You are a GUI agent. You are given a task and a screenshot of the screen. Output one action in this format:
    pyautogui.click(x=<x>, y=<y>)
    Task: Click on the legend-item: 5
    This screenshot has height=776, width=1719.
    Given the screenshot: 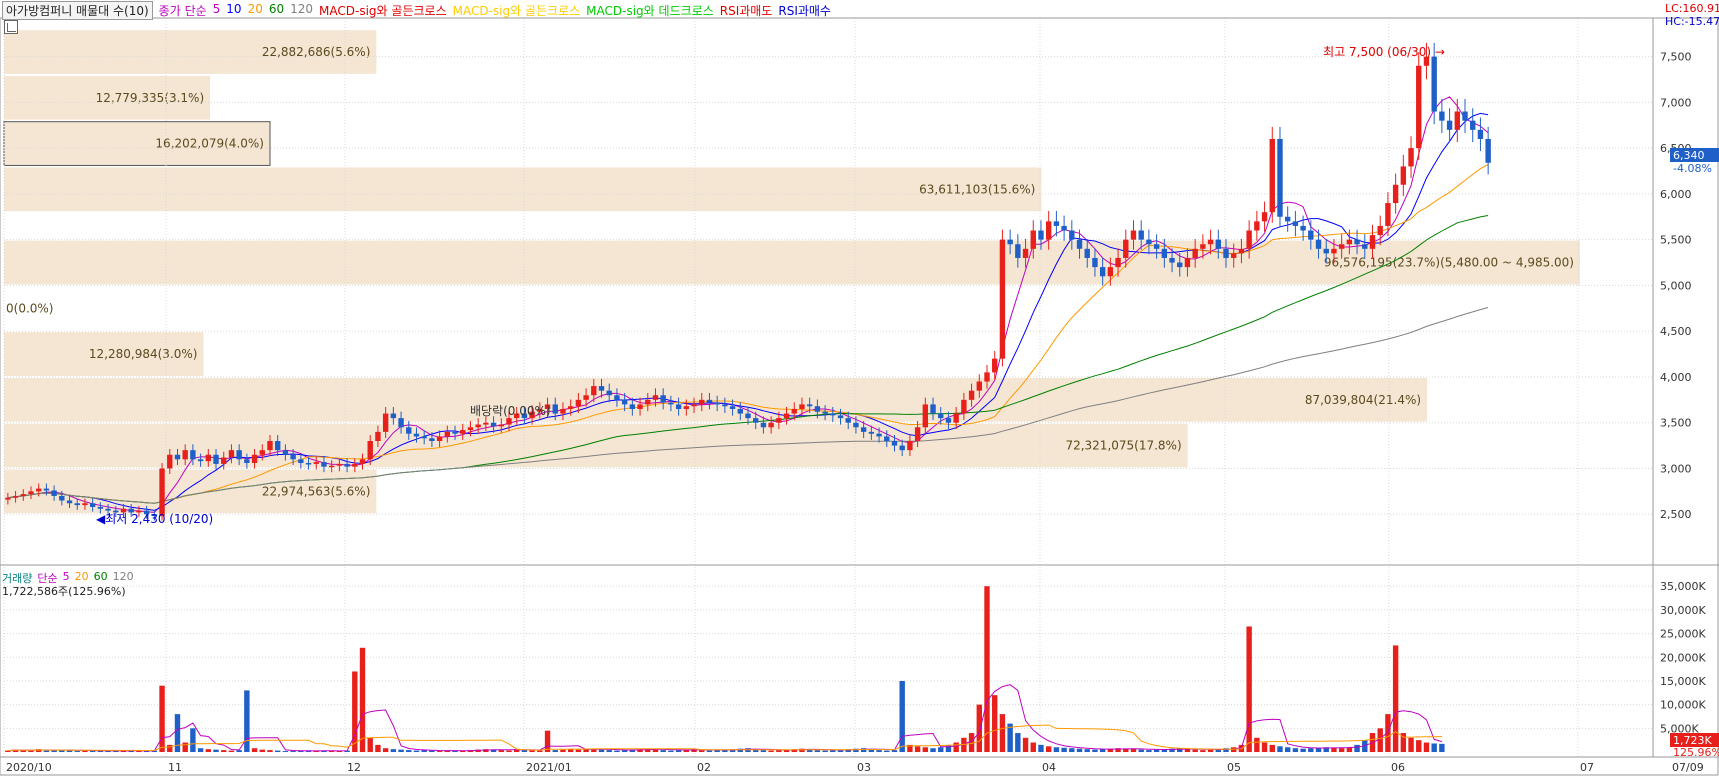 What is the action you would take?
    pyautogui.click(x=217, y=10)
    